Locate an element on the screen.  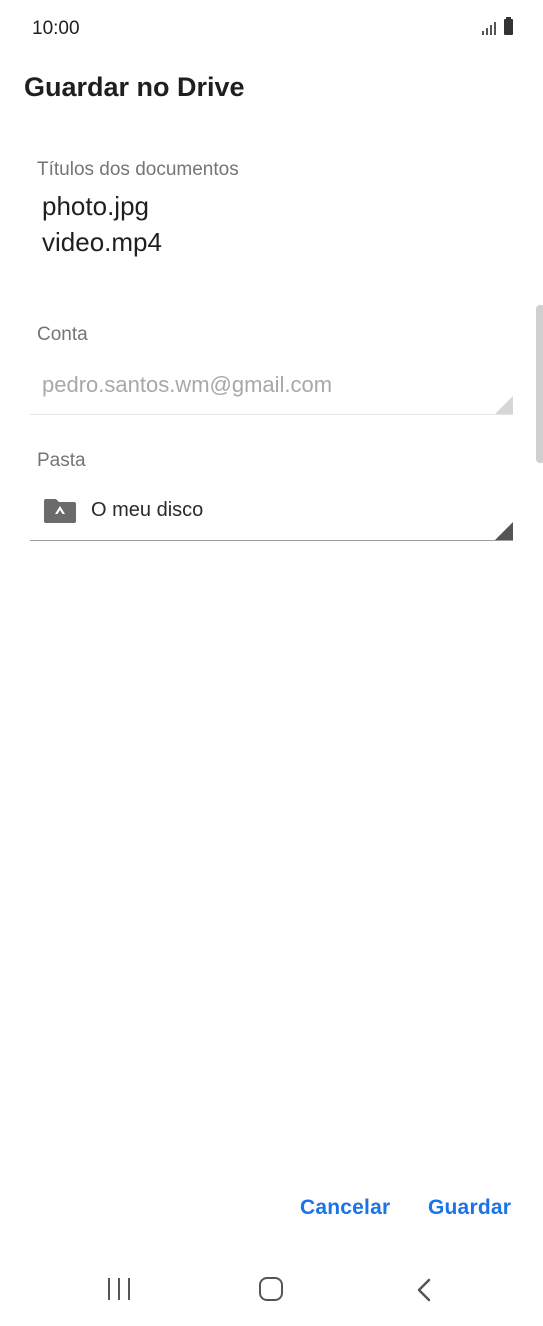
account-dropdown-arrow-icon is located at coordinates (504, 405).